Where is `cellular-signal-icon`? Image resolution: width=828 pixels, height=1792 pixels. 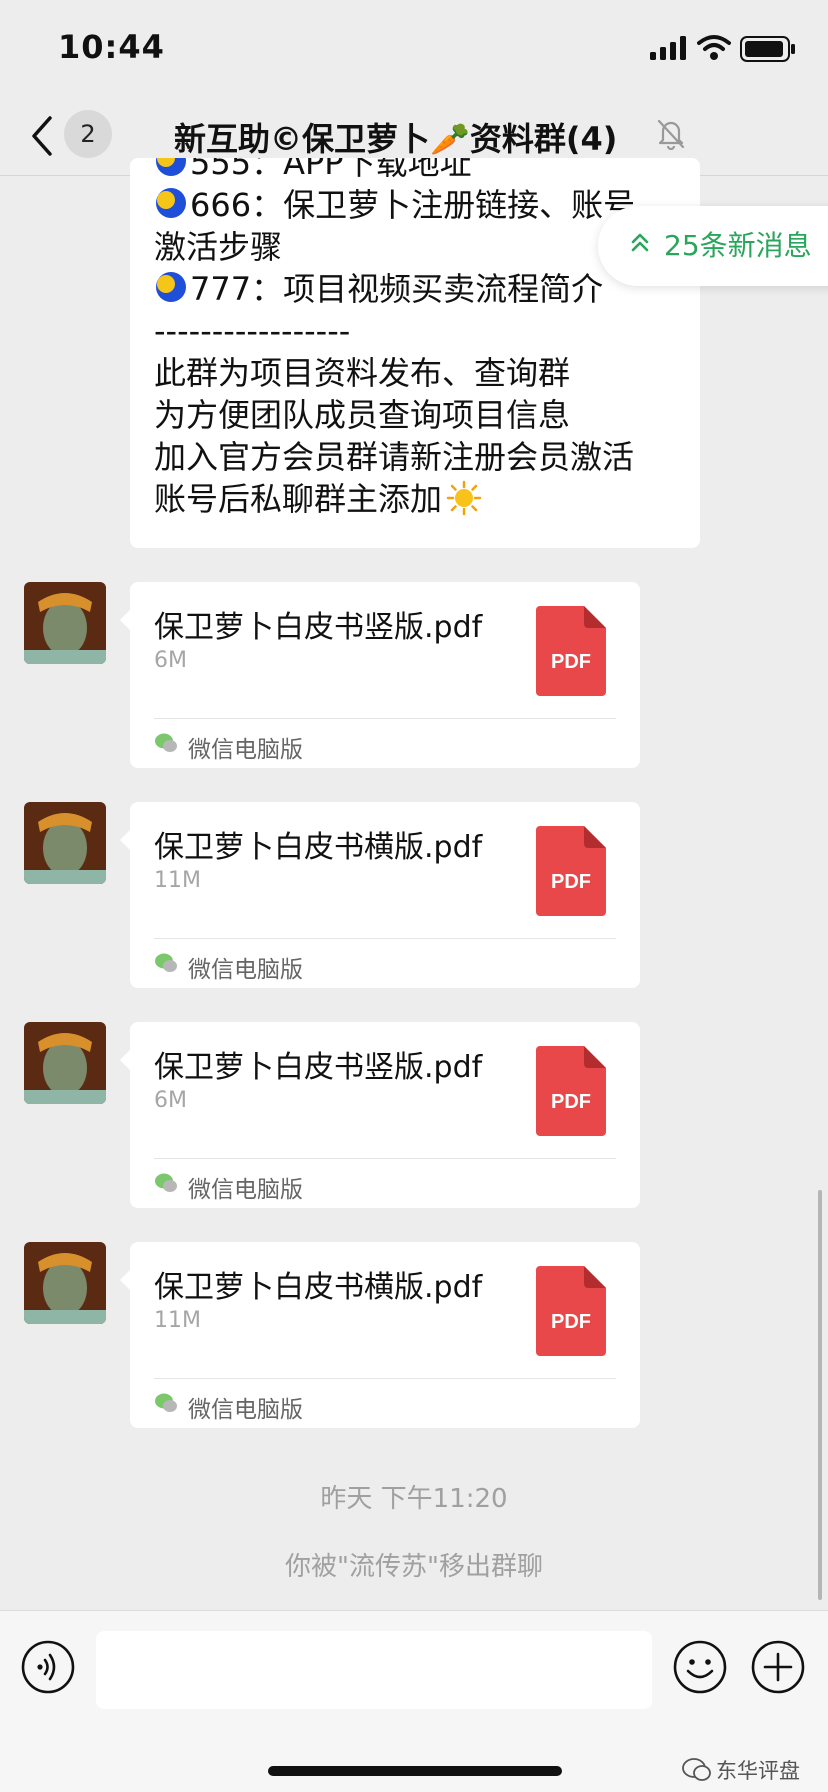
cellular-signal-icon is located at coordinates (668, 48).